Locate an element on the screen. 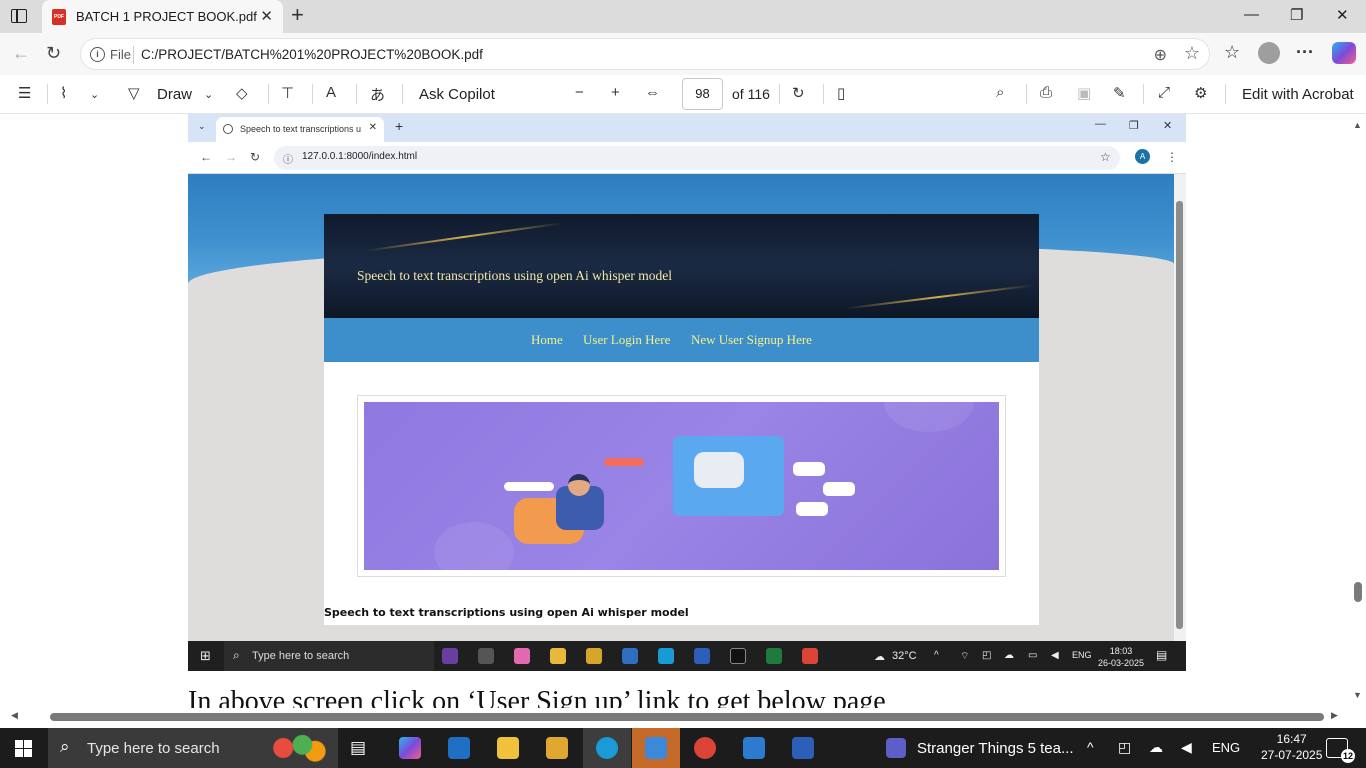 Image resolution: width=1366 pixels, height=768 pixels. taskbar-date: 27-07-2025 is located at coordinates (1292, 755).